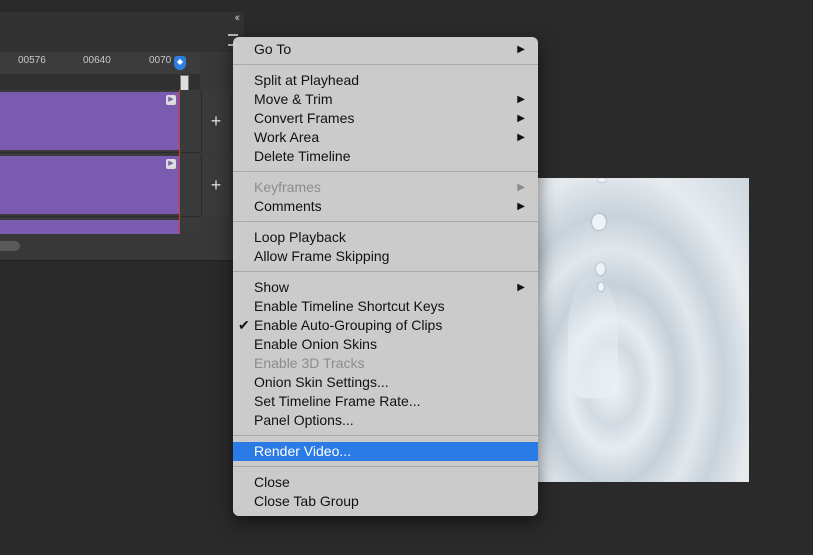 Image resolution: width=813 pixels, height=555 pixels. I want to click on timeline-scrollbar, so click(122, 247).